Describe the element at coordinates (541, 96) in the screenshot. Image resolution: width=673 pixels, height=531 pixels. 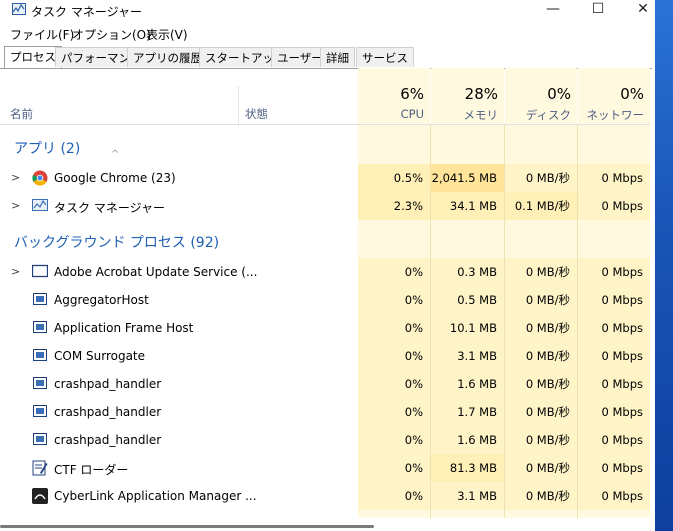
I see `header-disk: 0% ディスク` at that location.